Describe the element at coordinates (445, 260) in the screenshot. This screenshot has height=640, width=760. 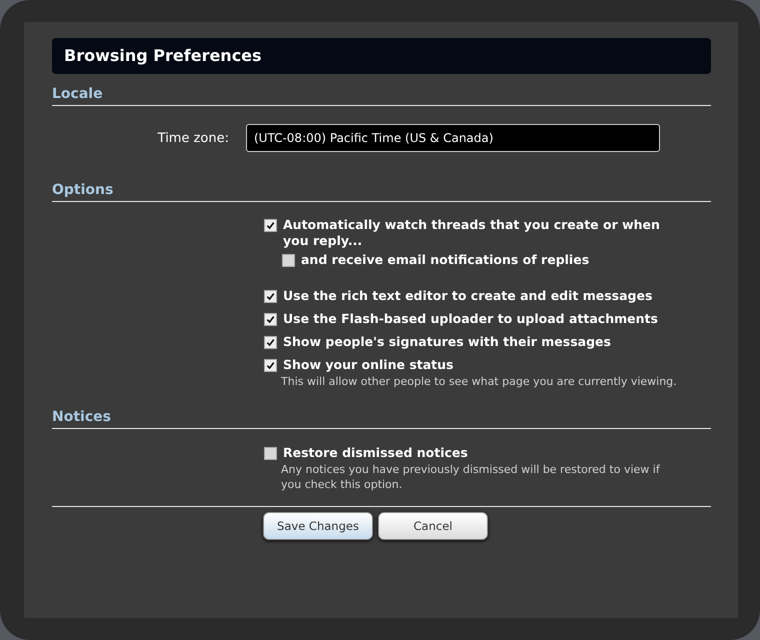
I see `option-label: and receive email notifications of replies` at that location.